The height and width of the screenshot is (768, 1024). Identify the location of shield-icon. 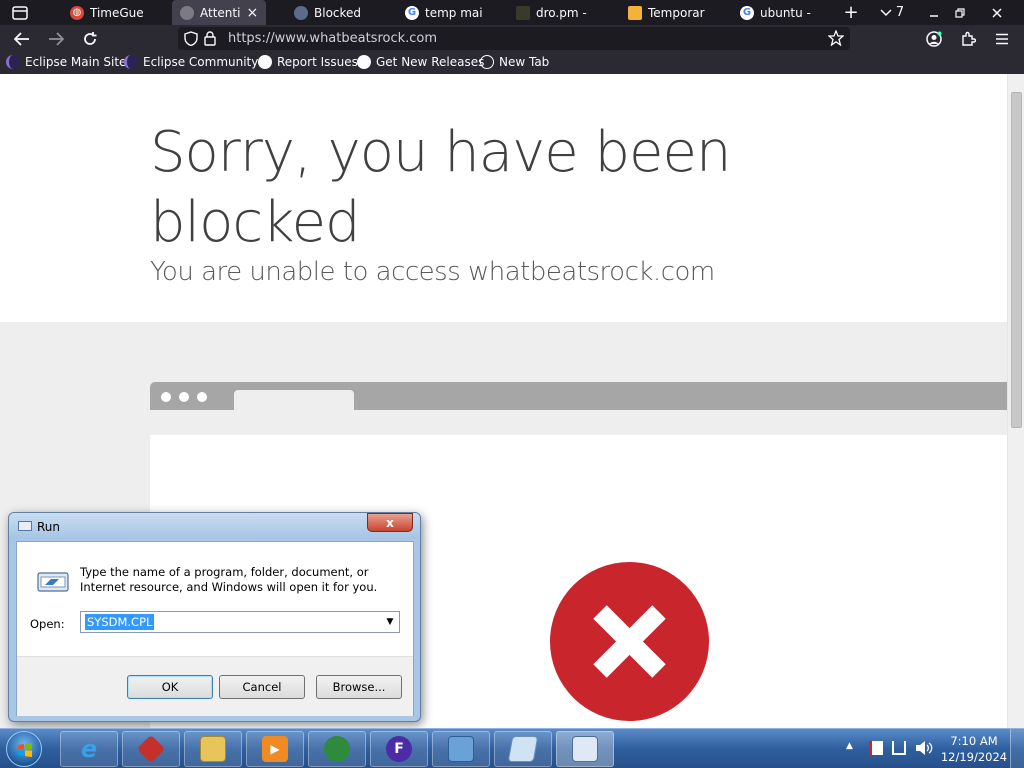
(191, 38).